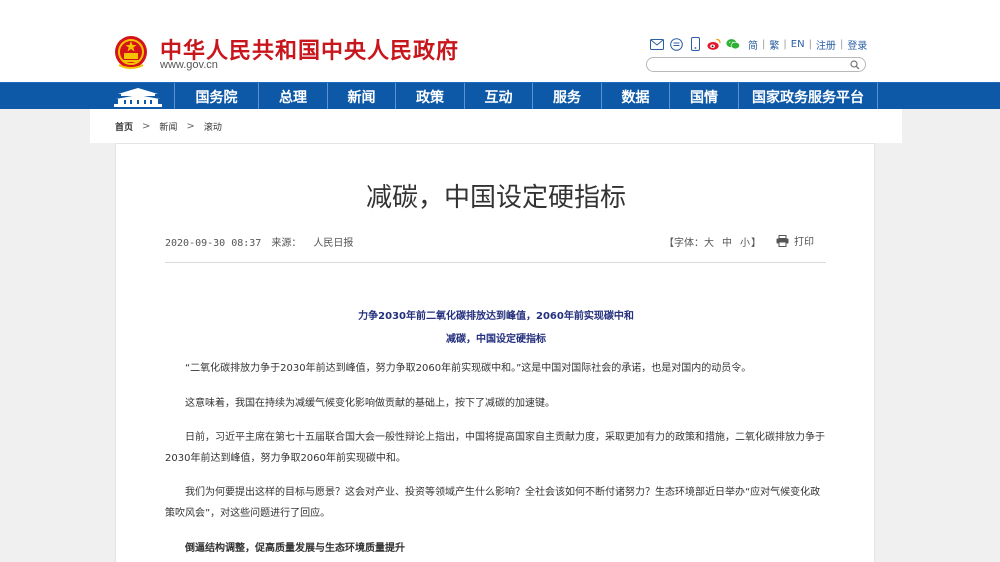 The image size is (1000, 562). I want to click on search-icon, so click(855, 65).